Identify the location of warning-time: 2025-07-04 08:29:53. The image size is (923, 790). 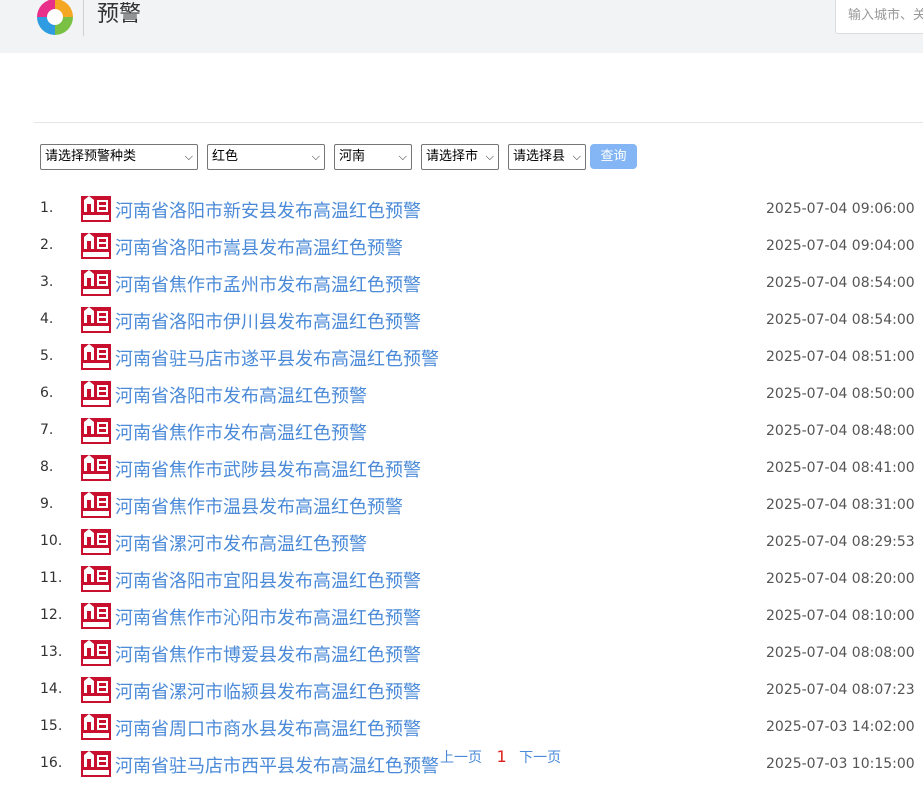
(840, 542).